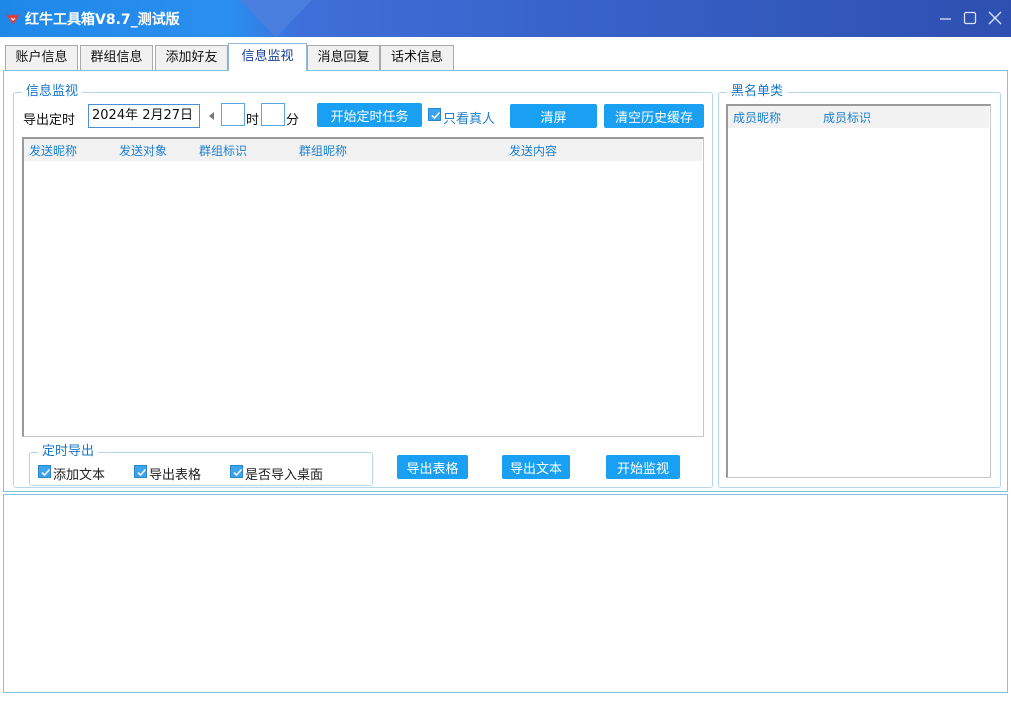  I want to click on title-bar-decoration, so click(276, 18).